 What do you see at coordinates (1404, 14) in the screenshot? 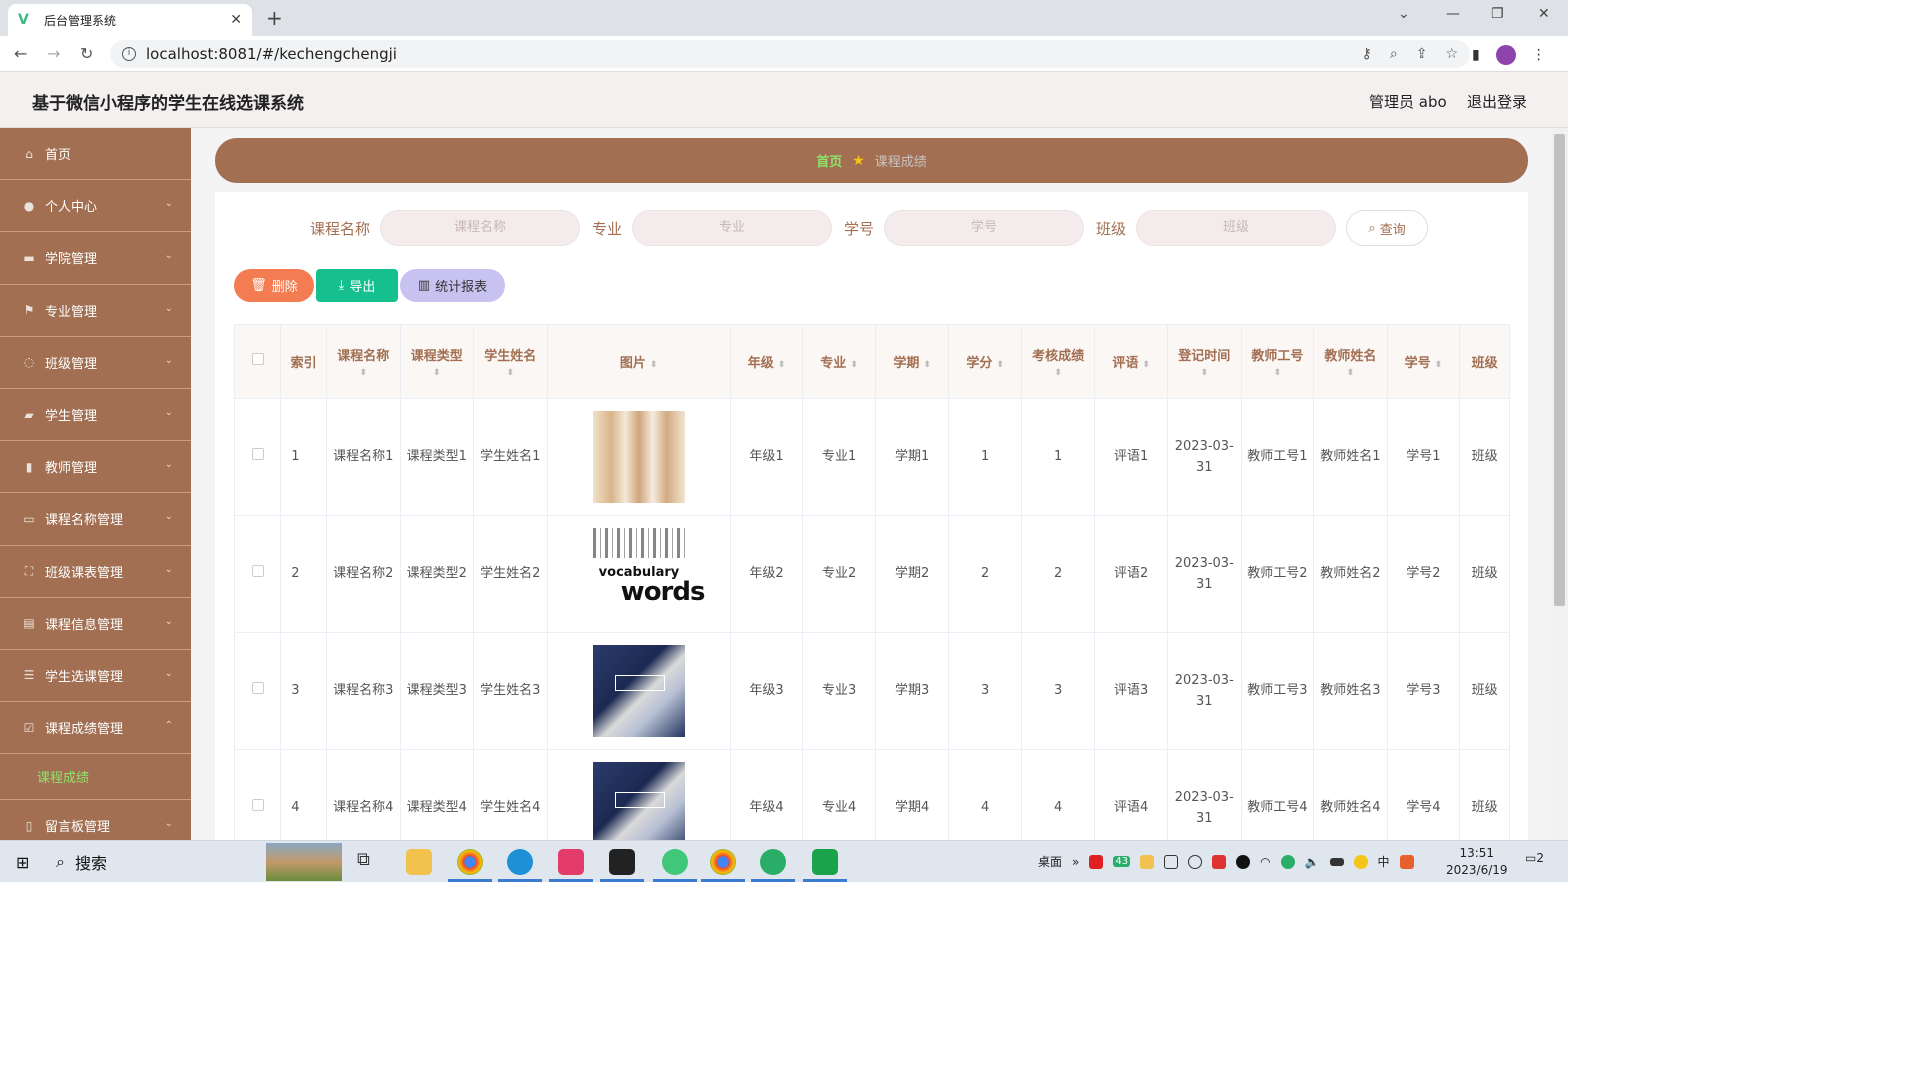
I see `tab-search-icon: ⌄` at bounding box center [1404, 14].